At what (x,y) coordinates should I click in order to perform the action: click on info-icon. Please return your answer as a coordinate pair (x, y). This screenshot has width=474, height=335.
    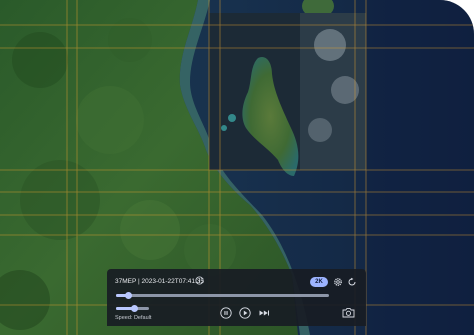
    Looking at the image, I should click on (199, 280).